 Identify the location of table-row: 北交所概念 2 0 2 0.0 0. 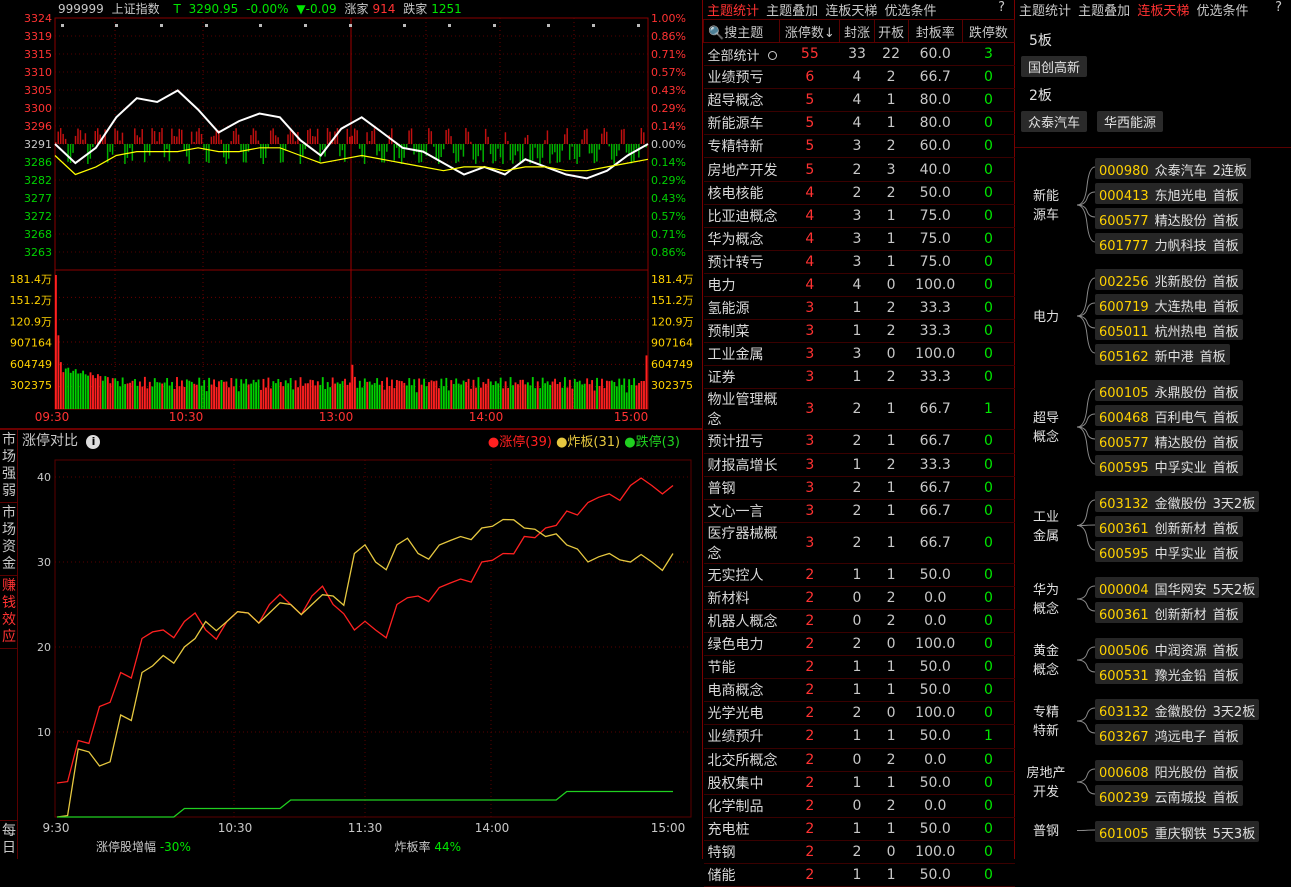
(859, 760).